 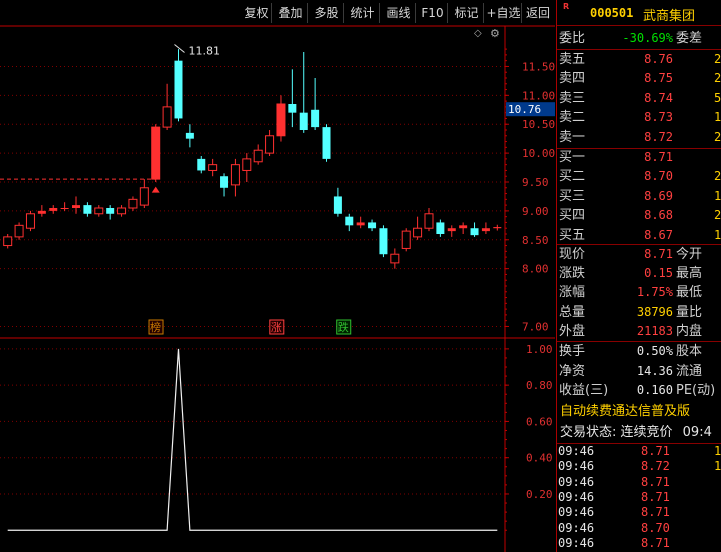 What do you see at coordinates (155, 189) in the screenshot?
I see `signal-arrow` at bounding box center [155, 189].